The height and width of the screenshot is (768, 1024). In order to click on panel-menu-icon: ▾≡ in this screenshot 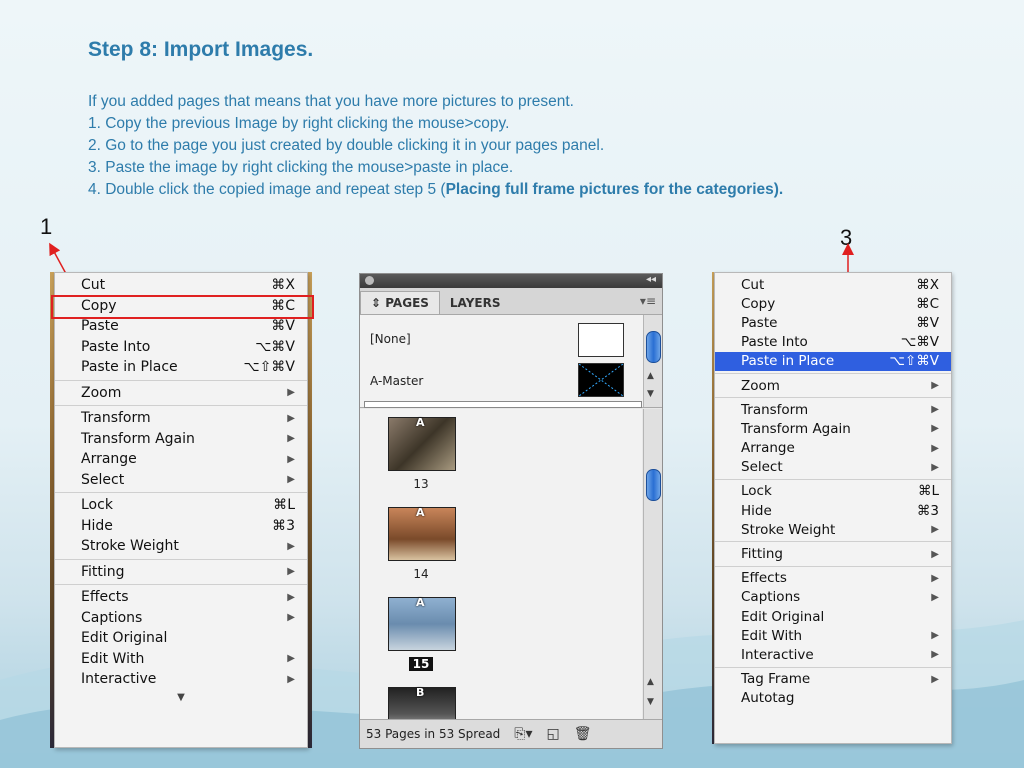, I will do `click(648, 301)`.